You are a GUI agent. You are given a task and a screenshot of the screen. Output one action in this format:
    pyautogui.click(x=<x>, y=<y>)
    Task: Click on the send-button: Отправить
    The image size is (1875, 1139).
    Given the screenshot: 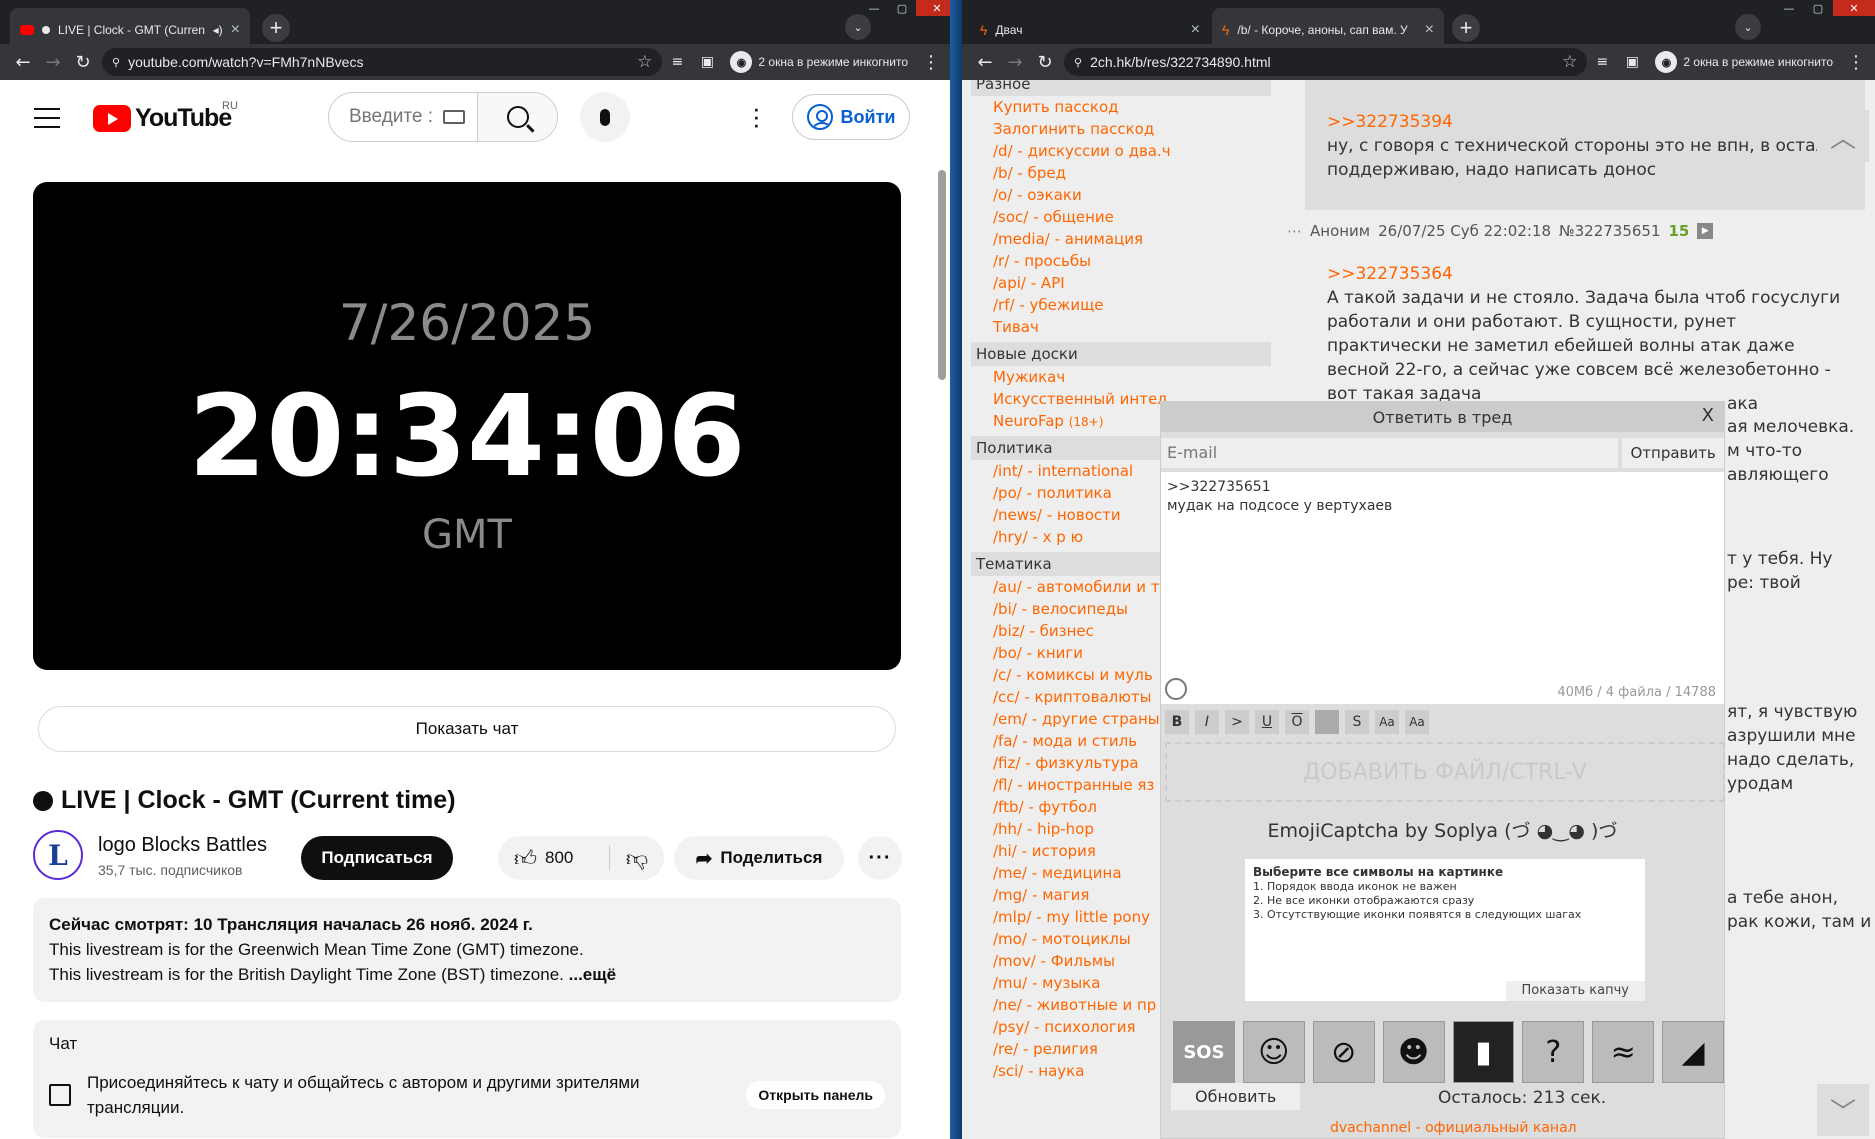 What is the action you would take?
    pyautogui.click(x=1673, y=453)
    